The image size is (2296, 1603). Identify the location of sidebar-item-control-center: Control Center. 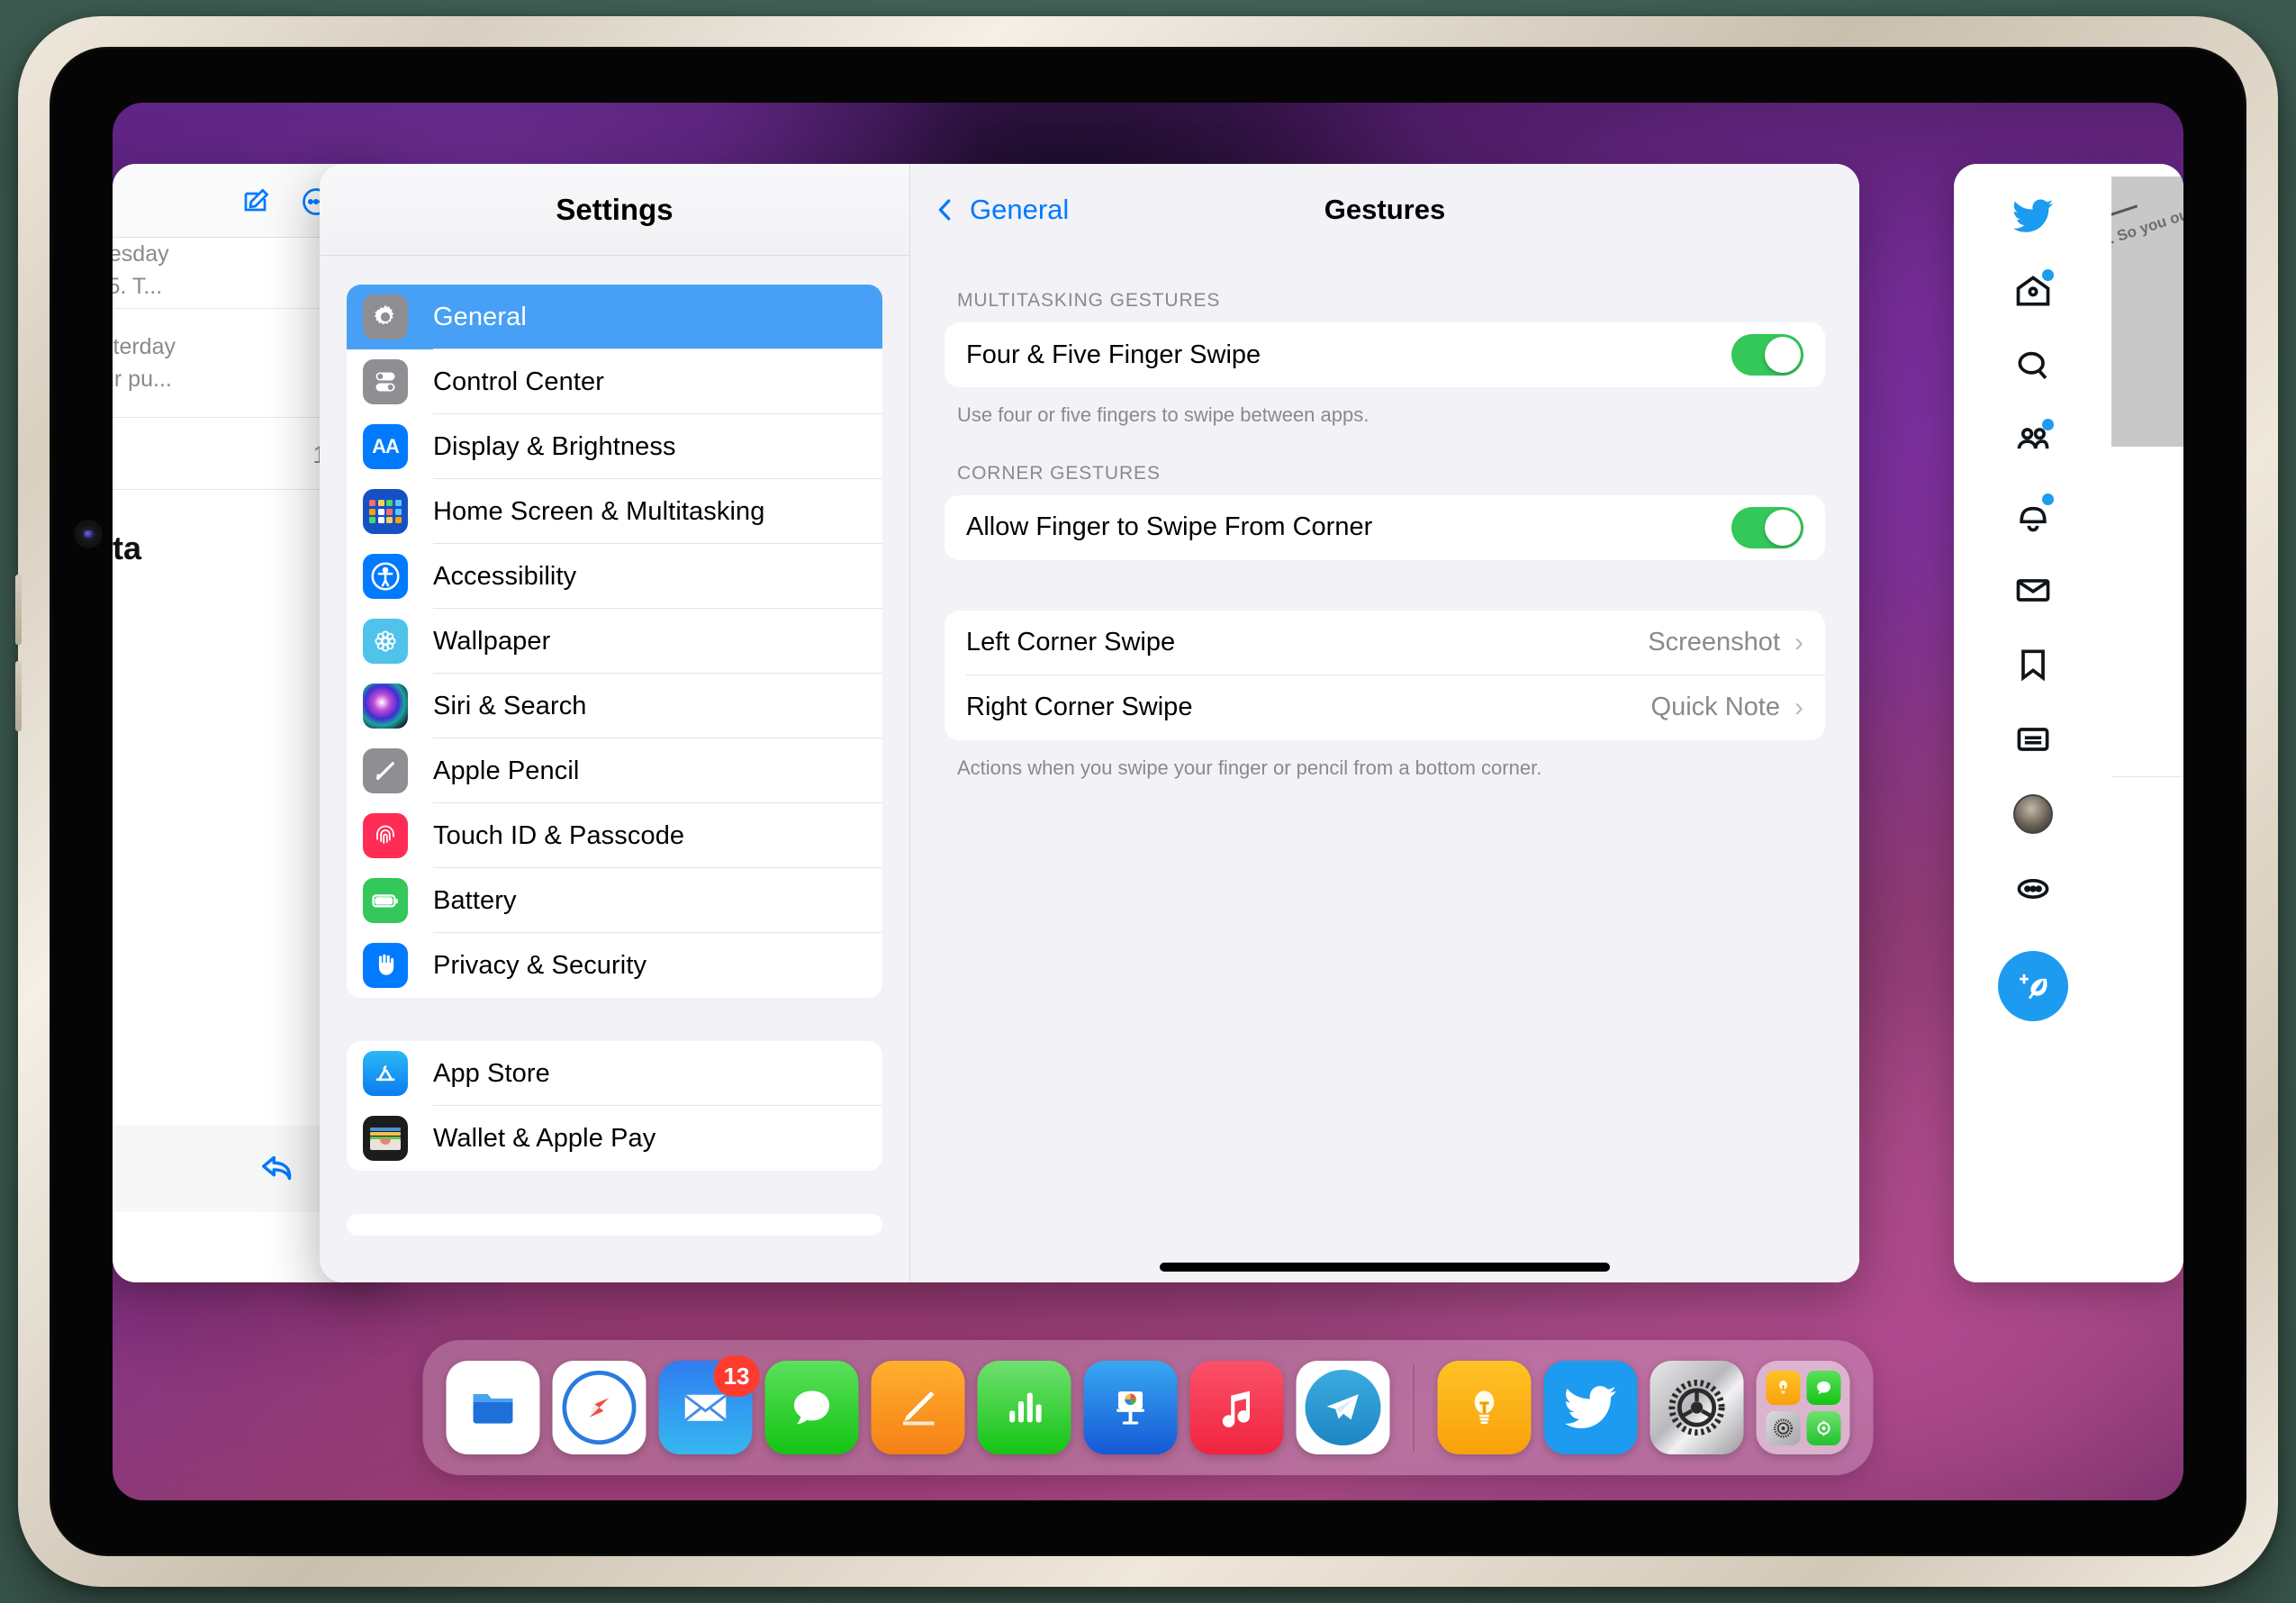
(614, 381).